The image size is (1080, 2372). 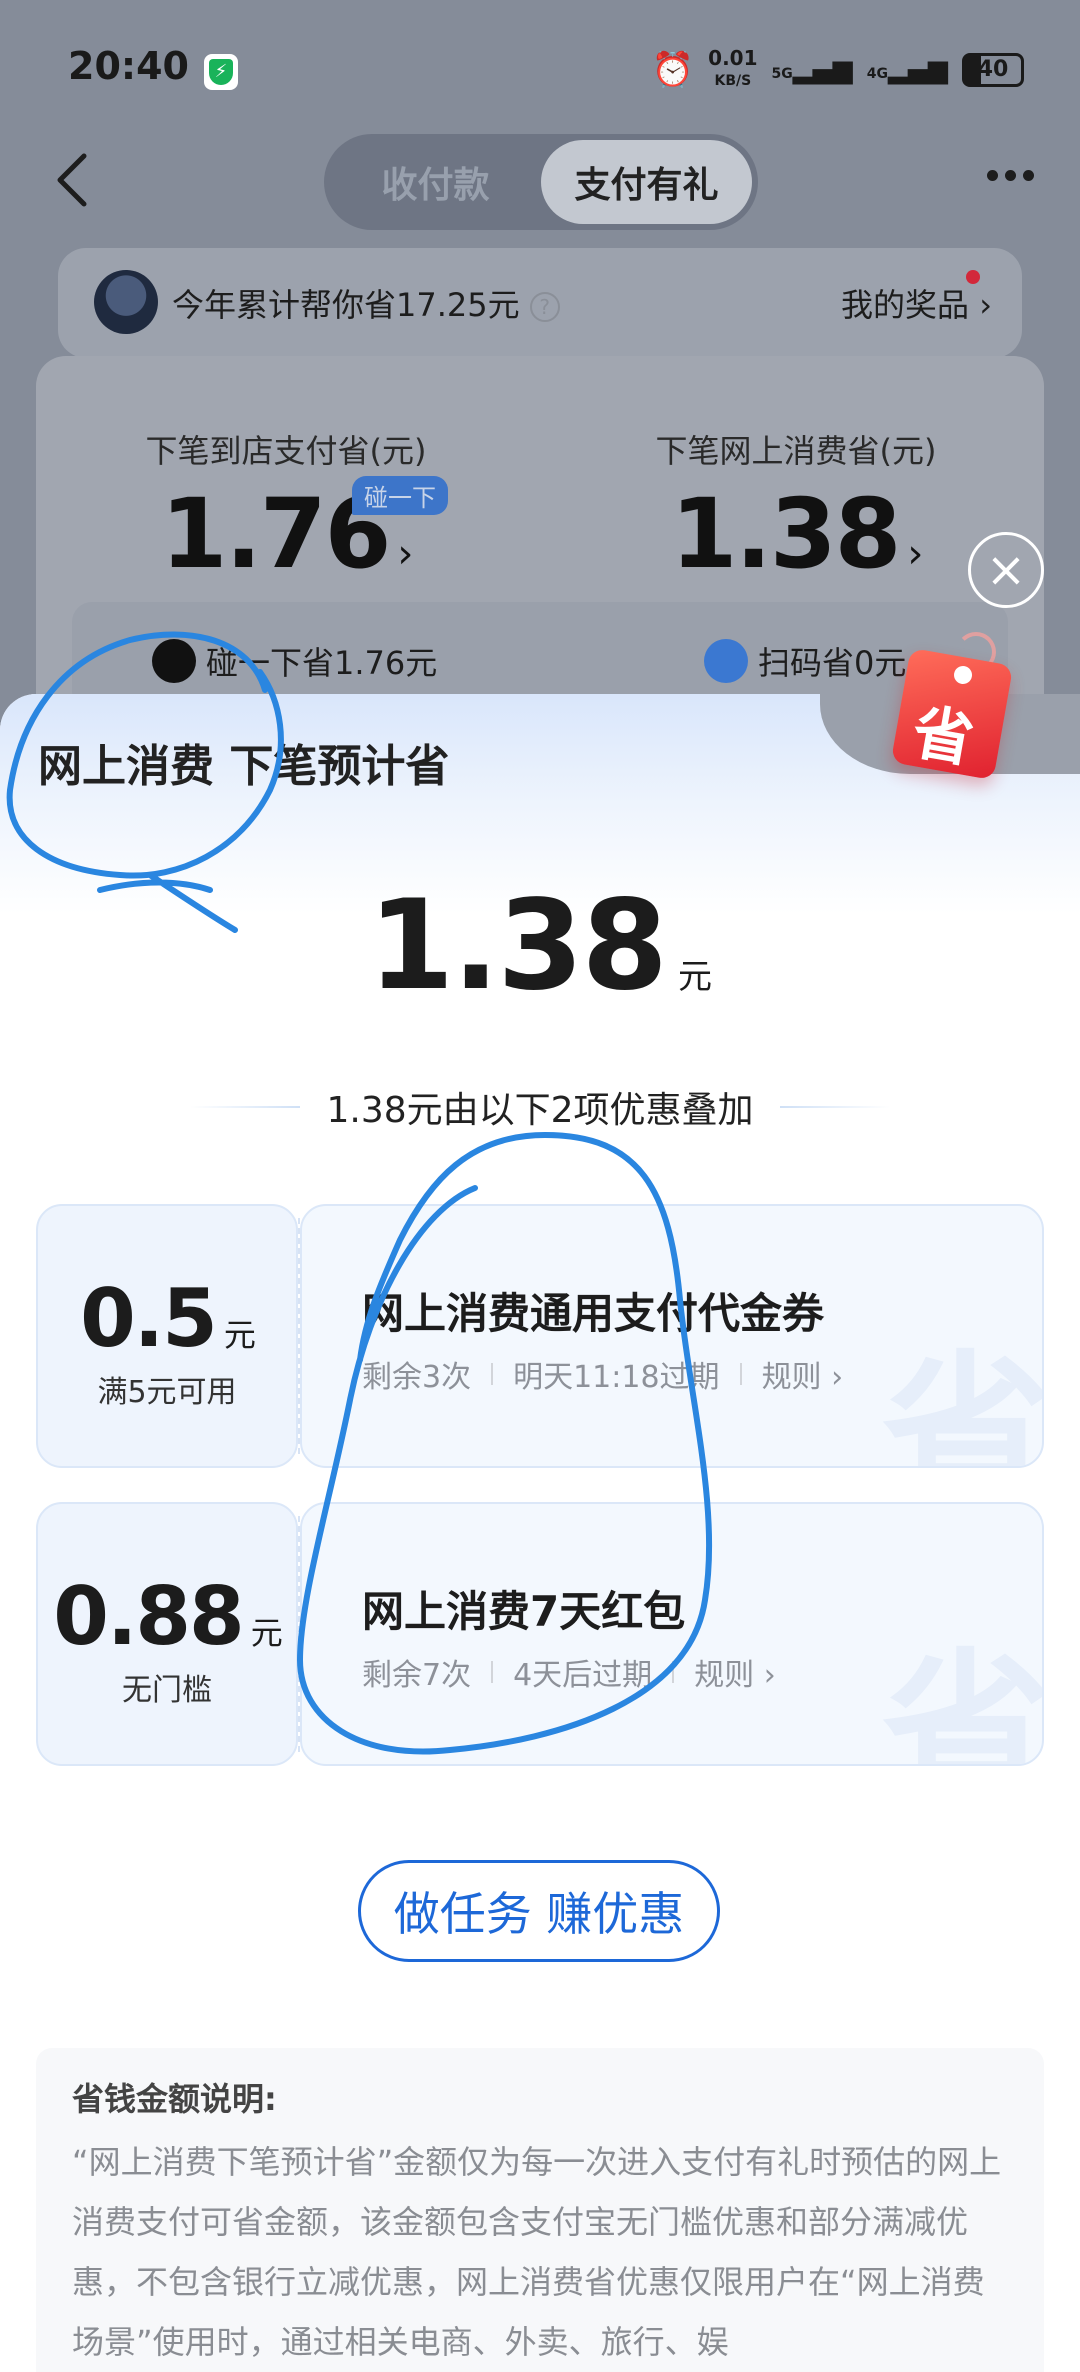 What do you see at coordinates (126, 302) in the screenshot?
I see `avatar` at bounding box center [126, 302].